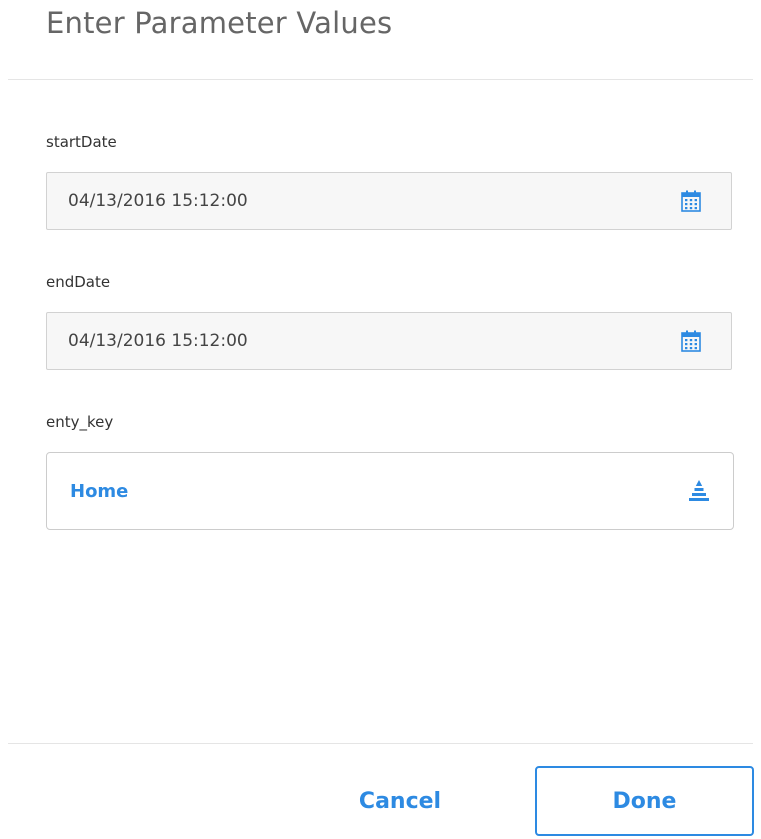 The image size is (761, 839). What do you see at coordinates (78, 282) in the screenshot?
I see `end-date-label: endDate` at bounding box center [78, 282].